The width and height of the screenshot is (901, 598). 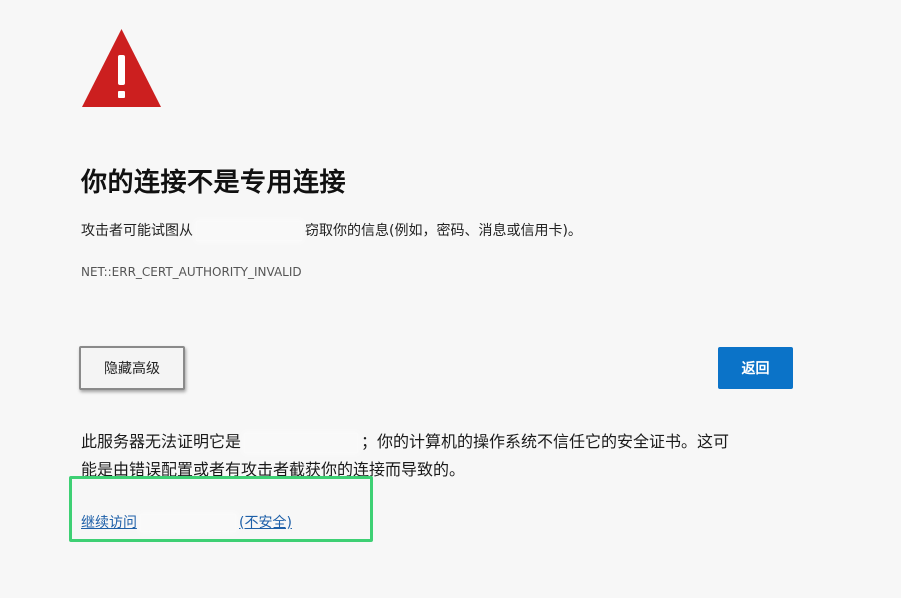 What do you see at coordinates (755, 368) in the screenshot?
I see `back-button: 返回` at bounding box center [755, 368].